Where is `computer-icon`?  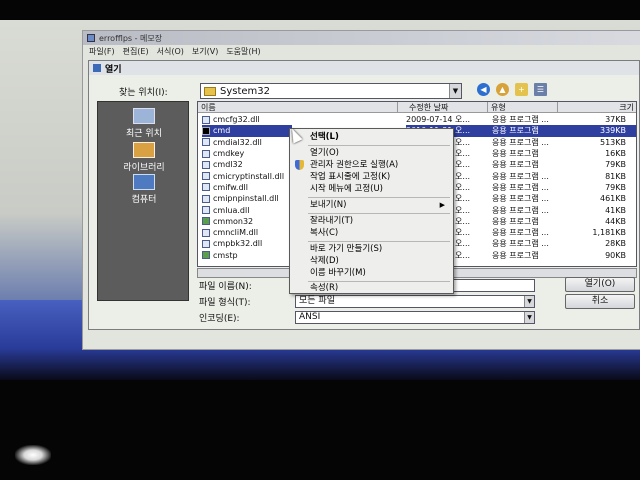 computer-icon is located at coordinates (144, 182).